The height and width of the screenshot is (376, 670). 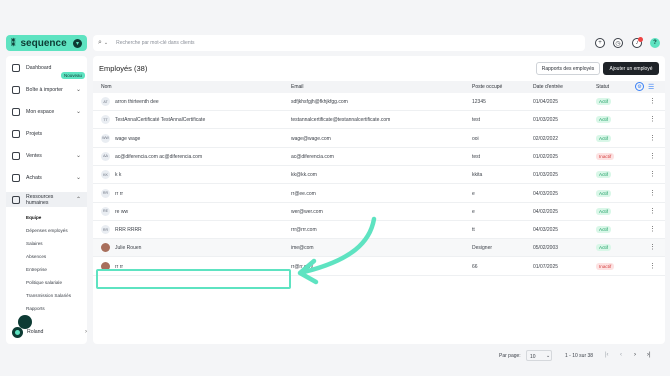 What do you see at coordinates (548, 356) in the screenshot?
I see `chevron-down-icon: ⌄` at bounding box center [548, 356].